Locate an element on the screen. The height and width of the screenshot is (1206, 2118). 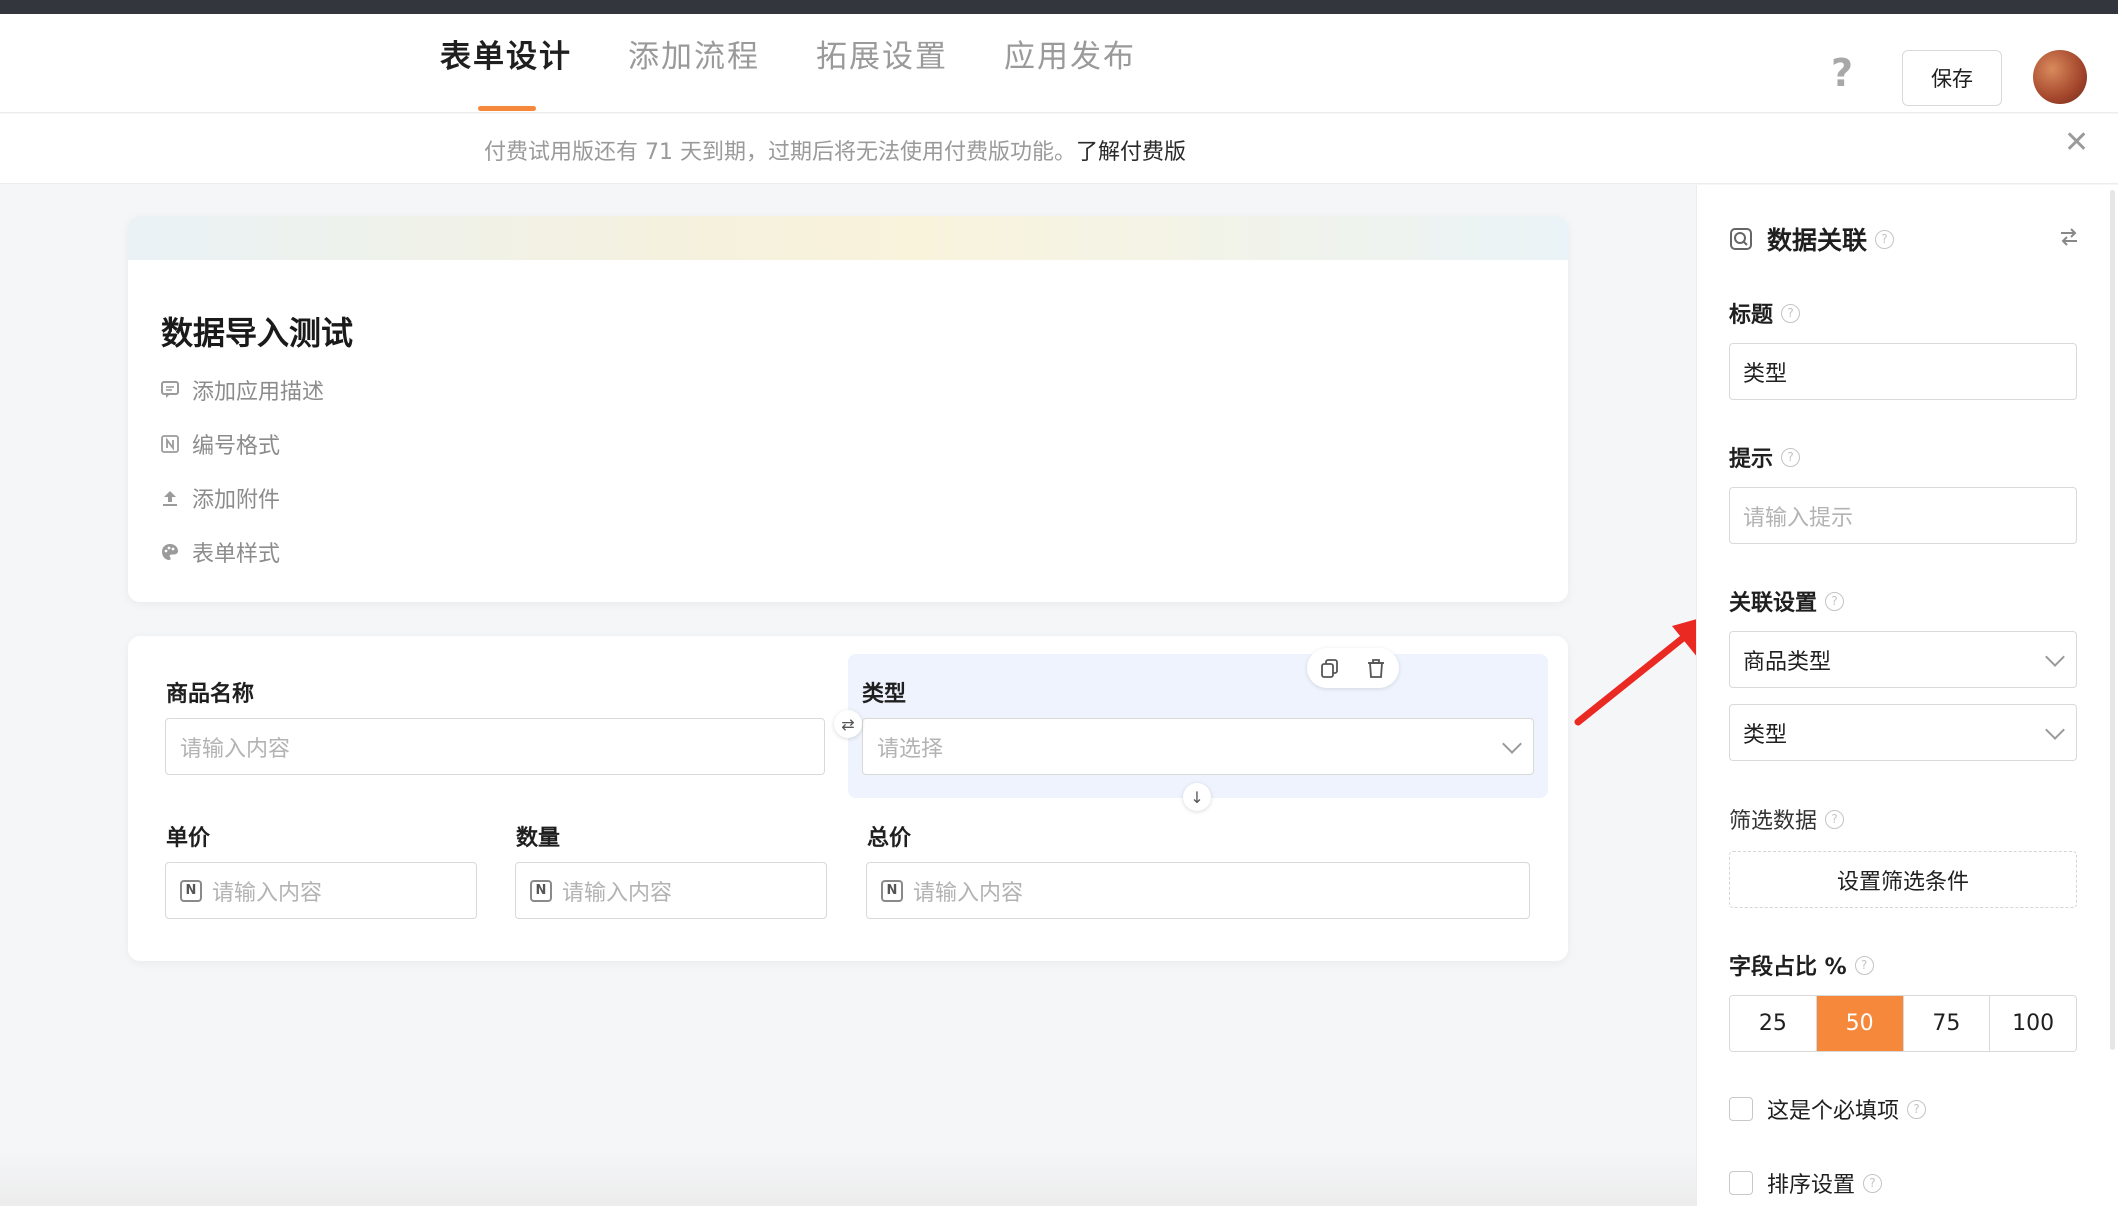
sorting-checkbox-row: 排序设置? is located at coordinates (1806, 1183).